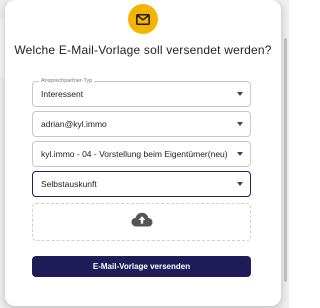 Image resolution: width=320 pixels, height=308 pixels. What do you see at coordinates (141, 92) in the screenshot?
I see `contact-type-select: Ansprechpartner-Typ Interessent` at bounding box center [141, 92].